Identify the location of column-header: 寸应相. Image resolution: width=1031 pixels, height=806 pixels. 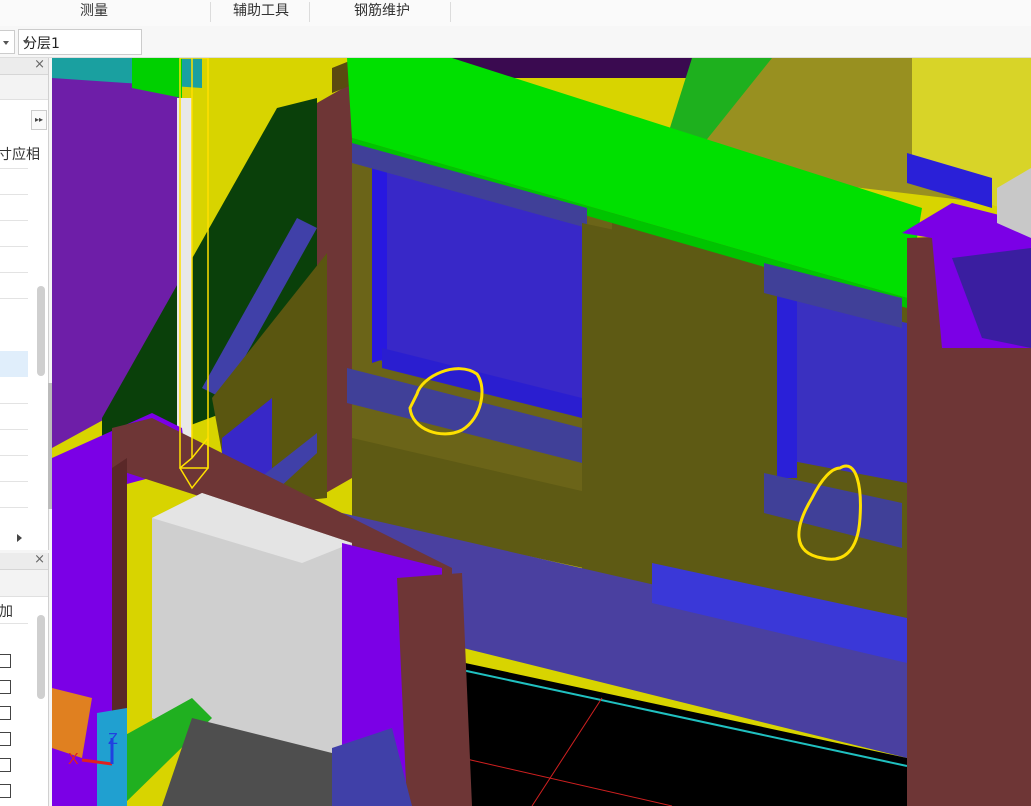
(20, 155).